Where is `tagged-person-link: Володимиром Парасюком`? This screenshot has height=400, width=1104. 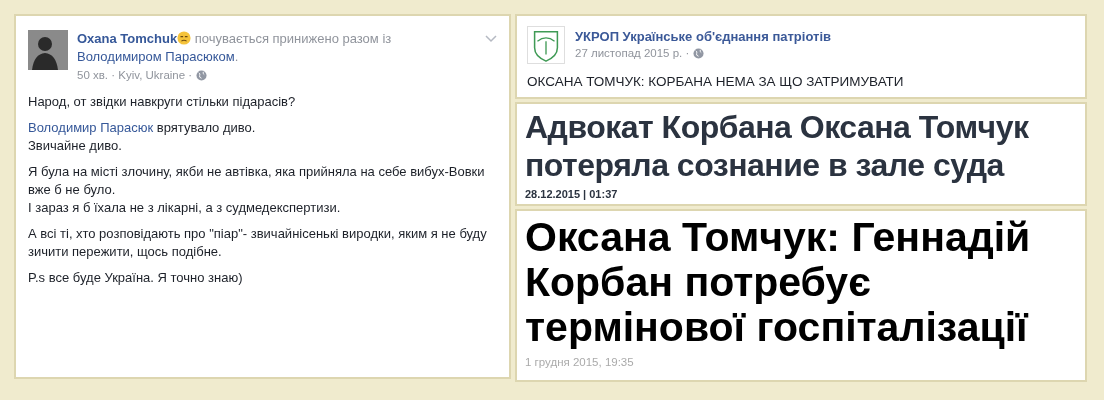
tagged-person-link: Володимиром Парасюком is located at coordinates (156, 56).